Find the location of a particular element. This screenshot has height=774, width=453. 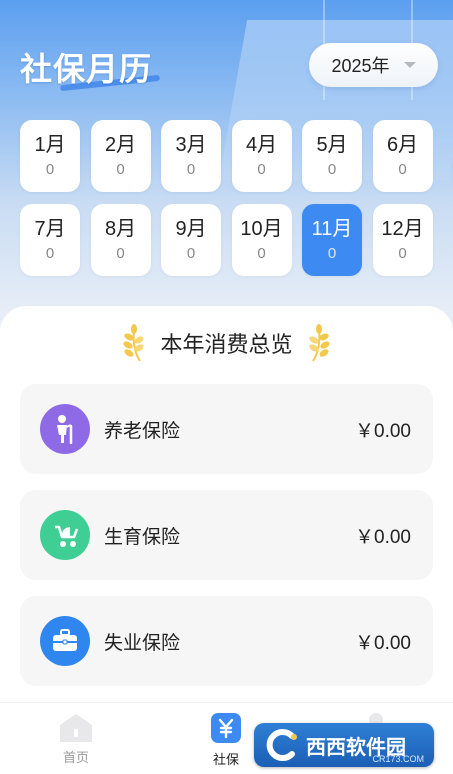

wheat-left-icon is located at coordinates (134, 343).